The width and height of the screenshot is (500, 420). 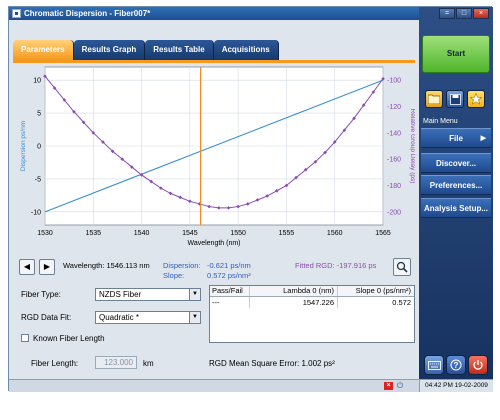 I want to click on app-icon, so click(x=16, y=13).